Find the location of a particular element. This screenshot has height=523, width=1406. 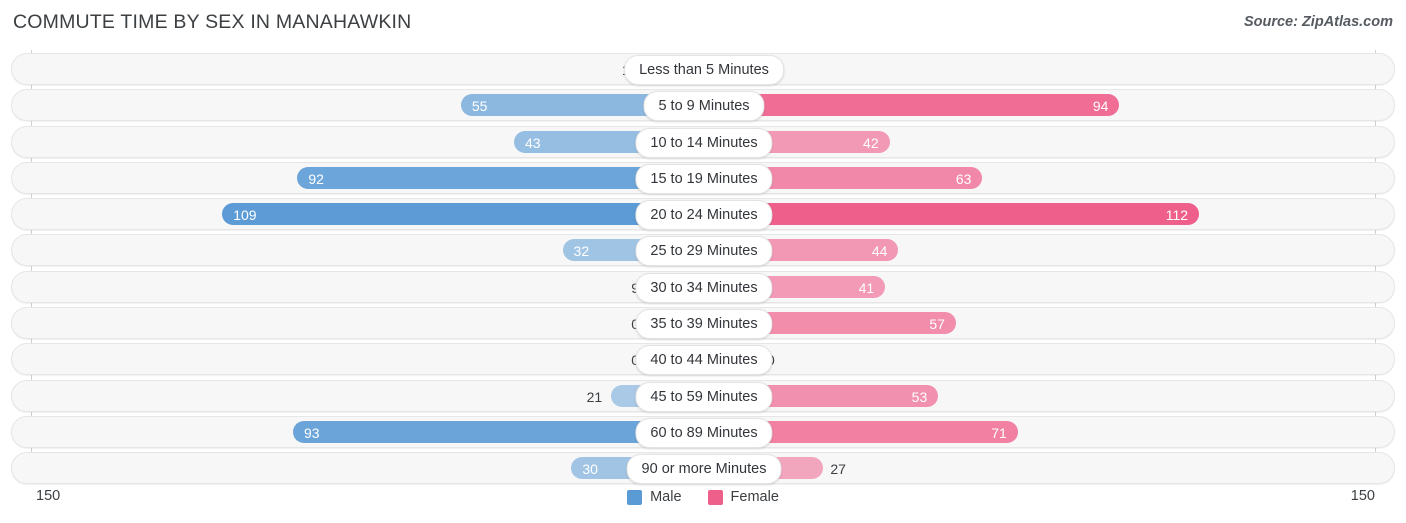

female-value-label: 94 is located at coordinates (1100, 106).